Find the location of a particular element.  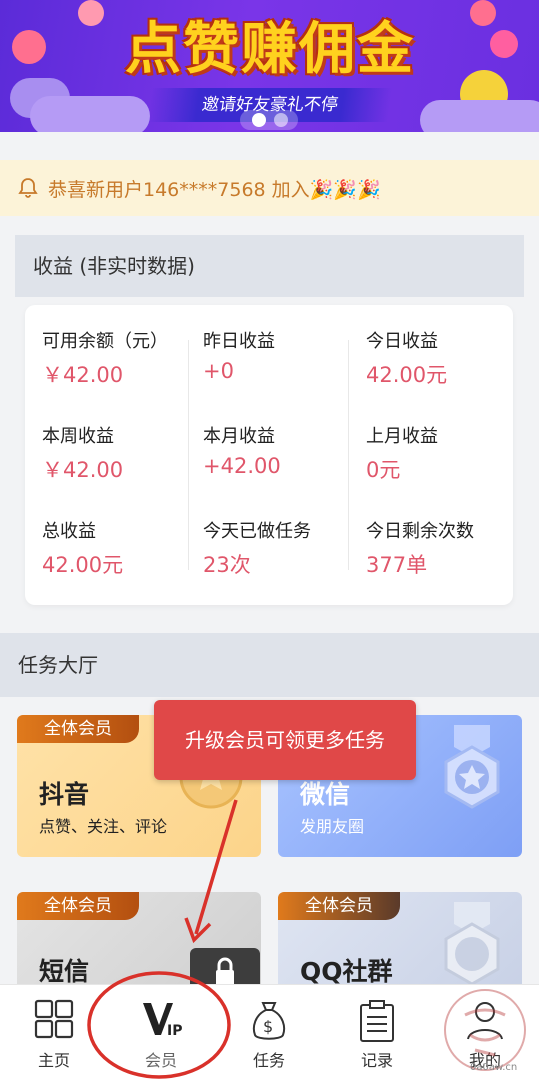

money-bag-icon: $ is located at coordinates (269, 1021).